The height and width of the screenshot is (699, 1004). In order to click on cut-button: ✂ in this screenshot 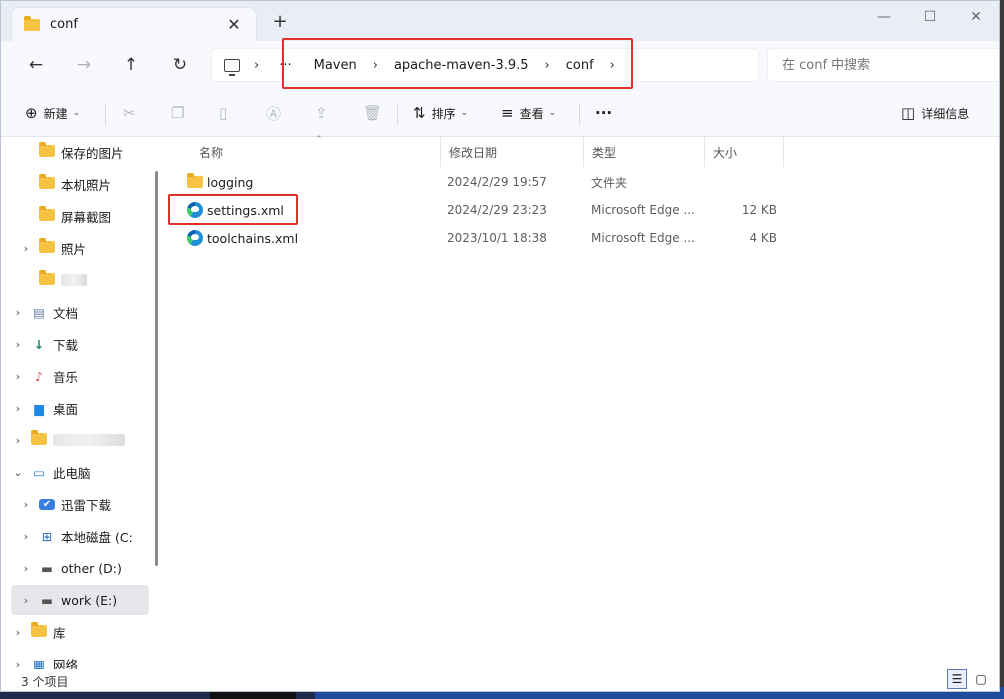, I will do `click(132, 113)`.